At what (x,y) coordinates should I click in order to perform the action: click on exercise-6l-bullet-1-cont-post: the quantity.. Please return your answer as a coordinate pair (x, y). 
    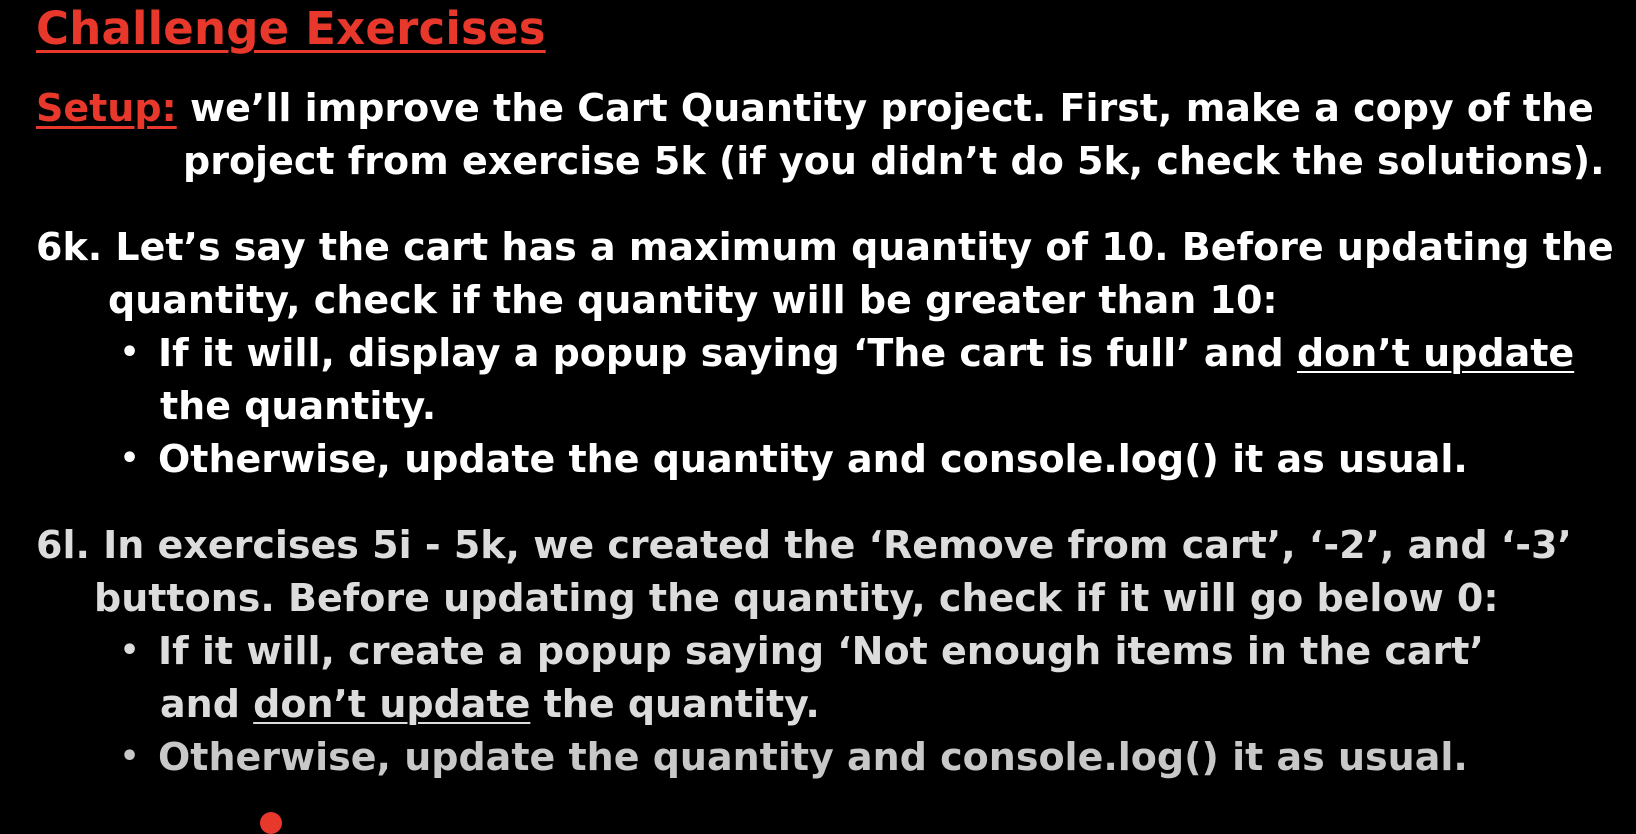
    Looking at the image, I should click on (675, 704).